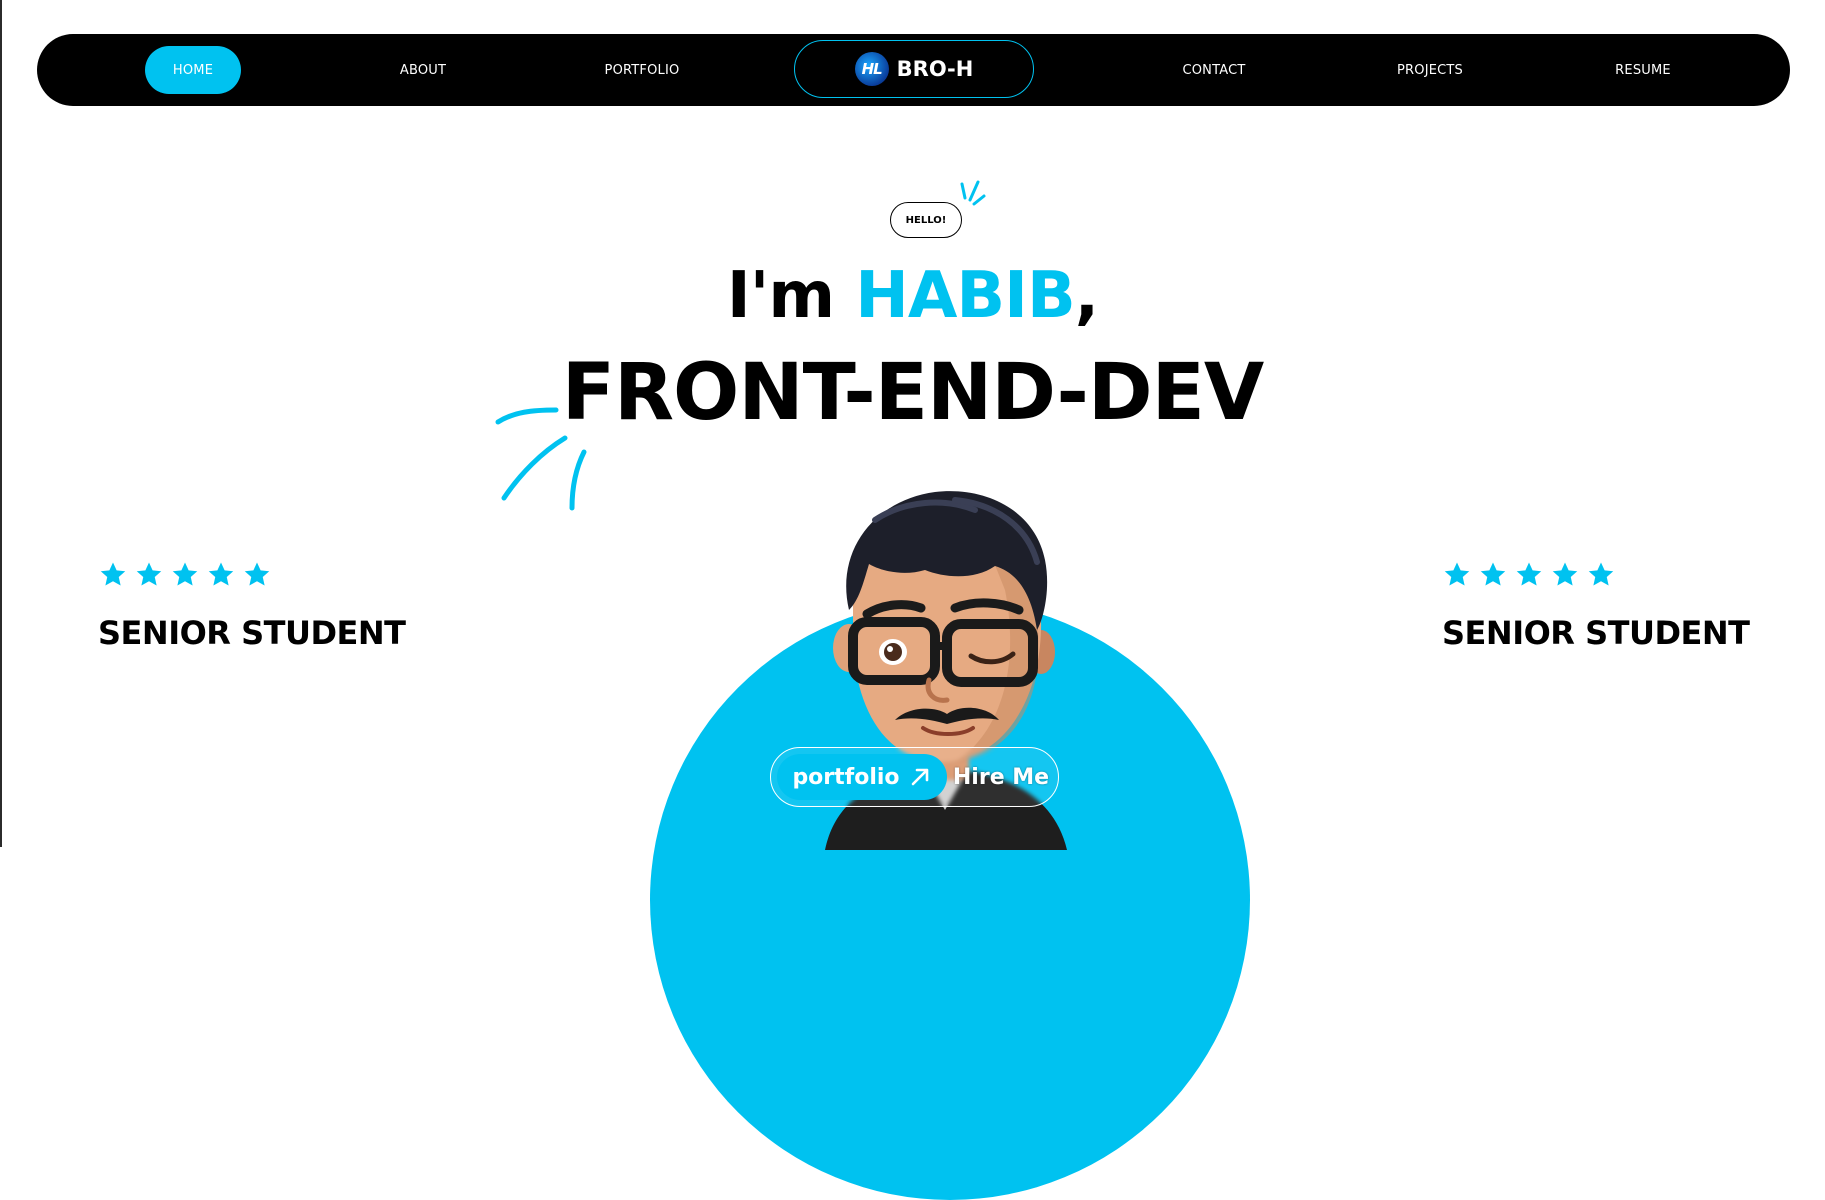 The image size is (1825, 1200). I want to click on nav-portfolio: PORTFOLIO, so click(642, 70).